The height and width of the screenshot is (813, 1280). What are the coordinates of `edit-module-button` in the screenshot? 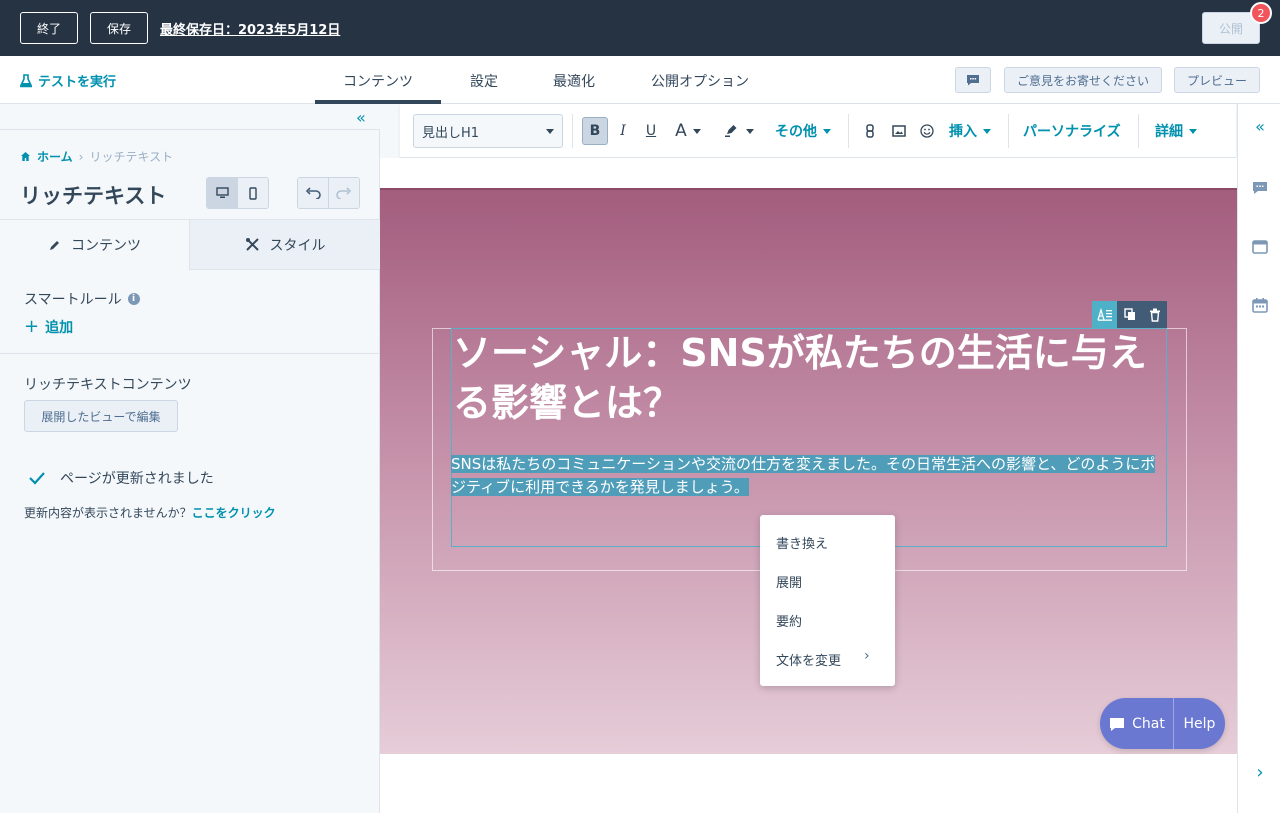 It's located at (1104, 314).